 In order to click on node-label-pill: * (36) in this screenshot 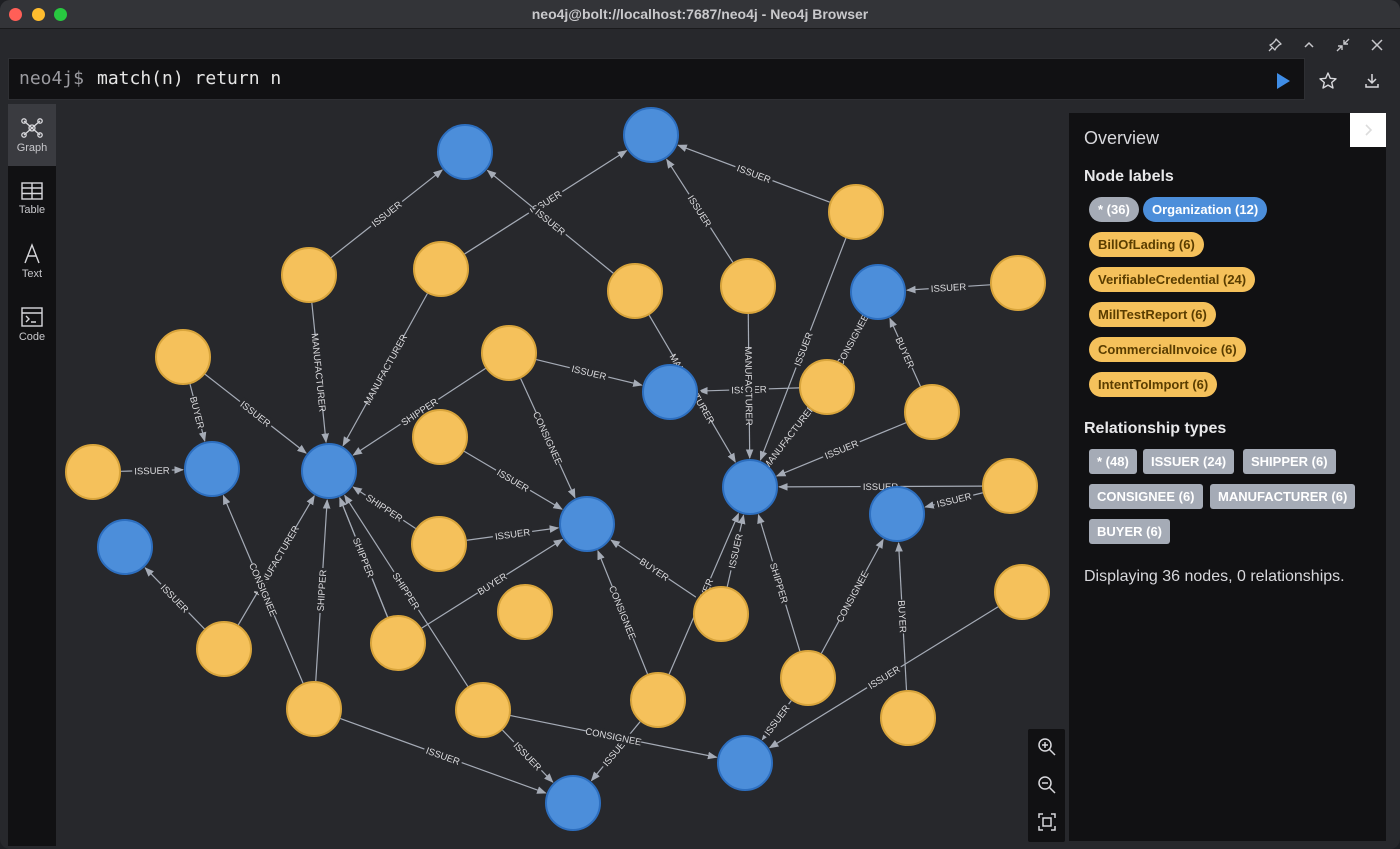, I will do `click(1114, 209)`.